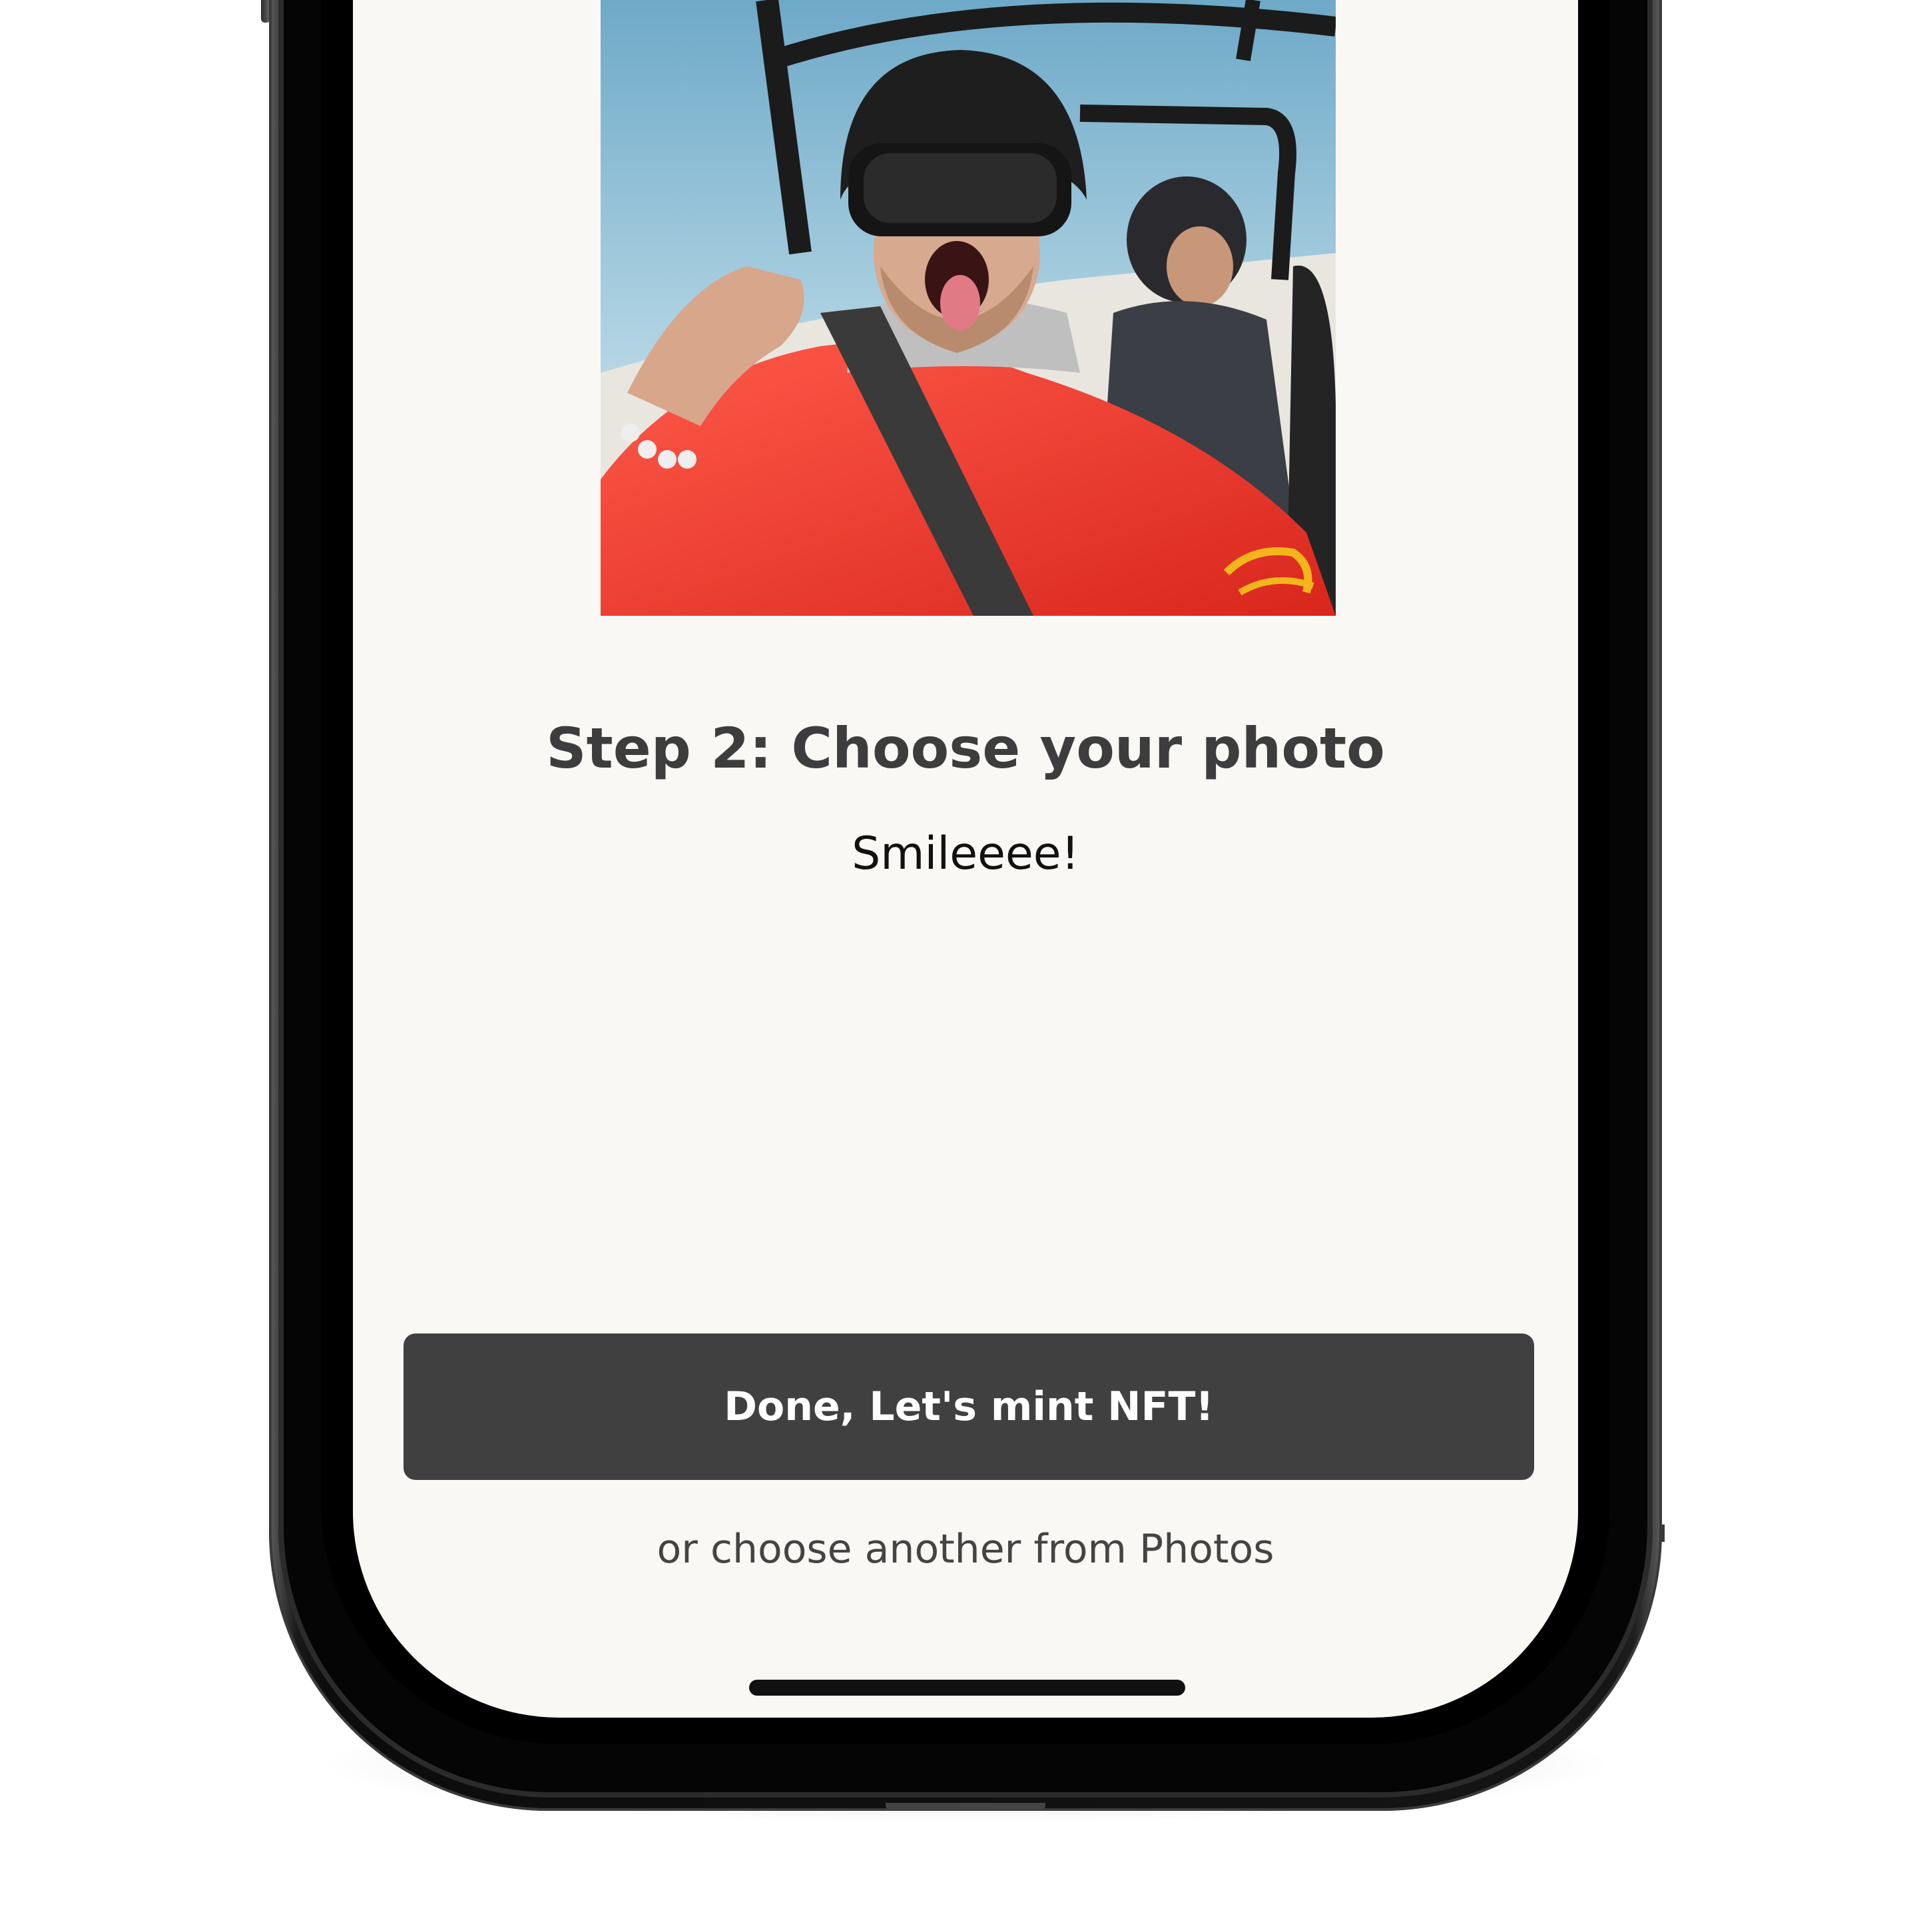 The image size is (1927, 1932). Describe the element at coordinates (969, 1406) in the screenshot. I see `mint-nft-button: Done, Let's mint NFT!` at that location.